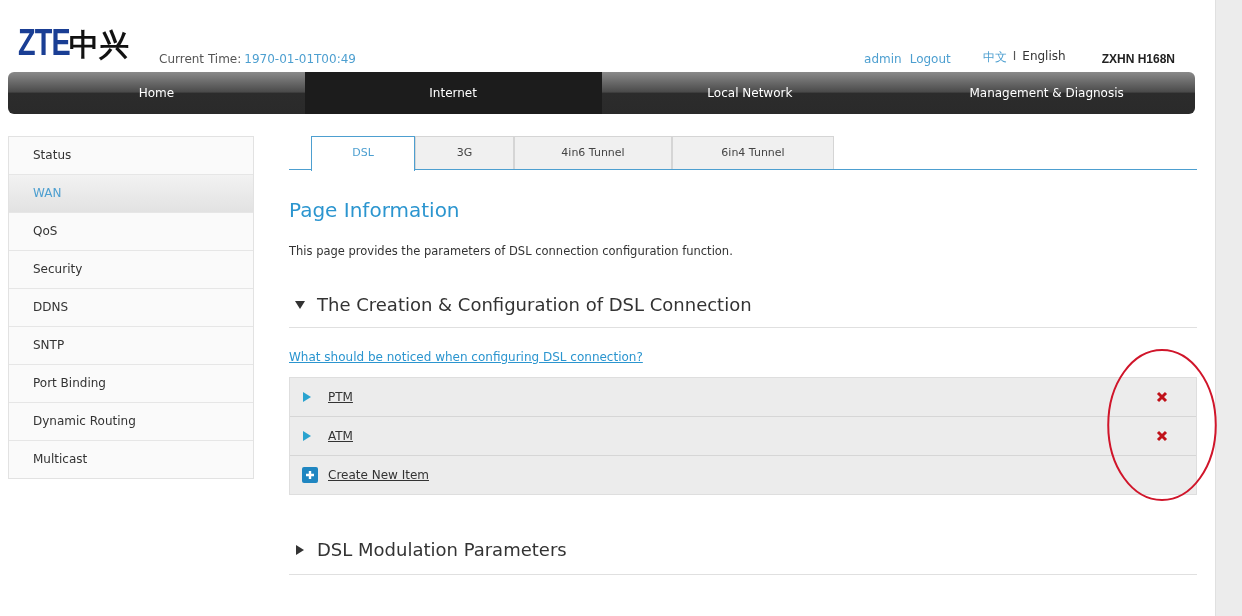 This screenshot has width=1242, height=616. Describe the element at coordinates (1014, 57) in the screenshot. I see `language-separator: I` at that location.